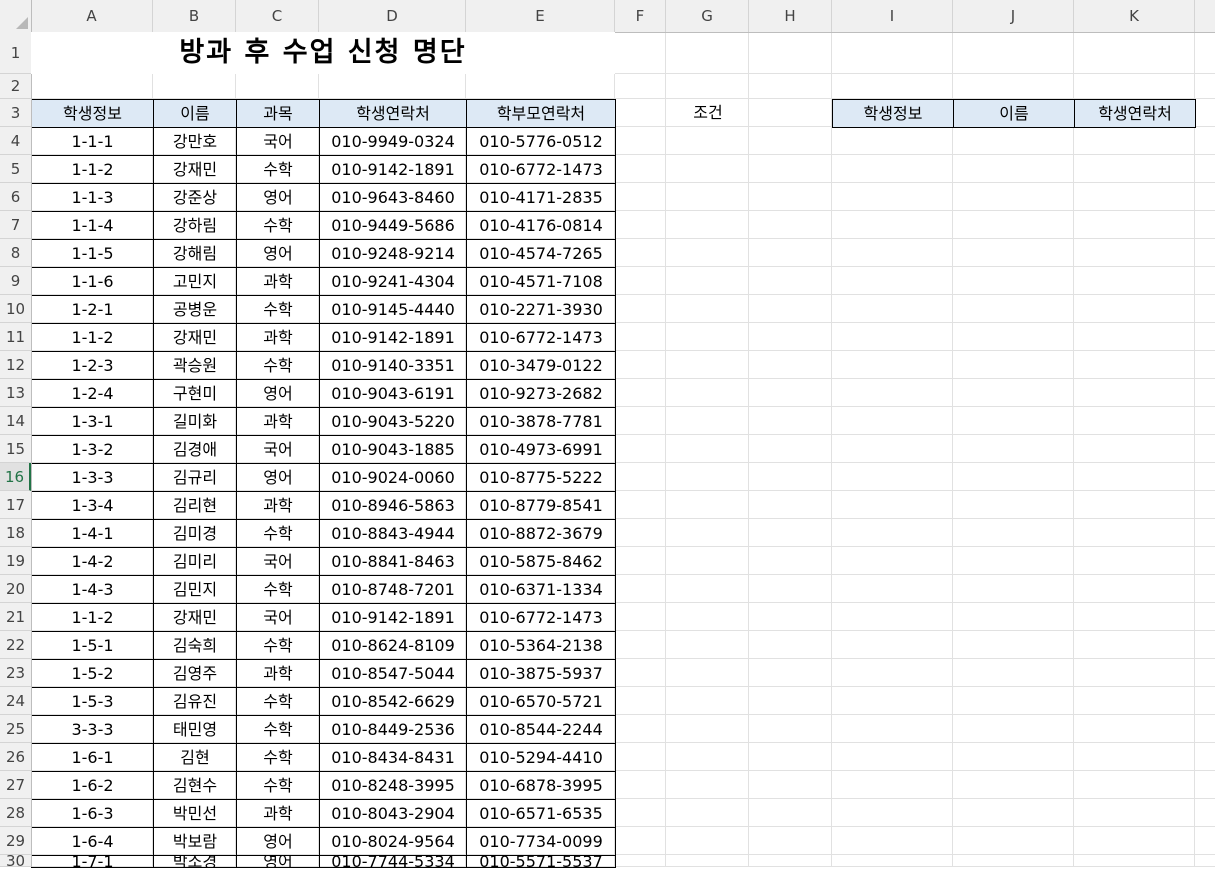 The image size is (1215, 870). Describe the element at coordinates (541, 113) in the screenshot. I see `table-header-cell: 학부모연락처` at that location.